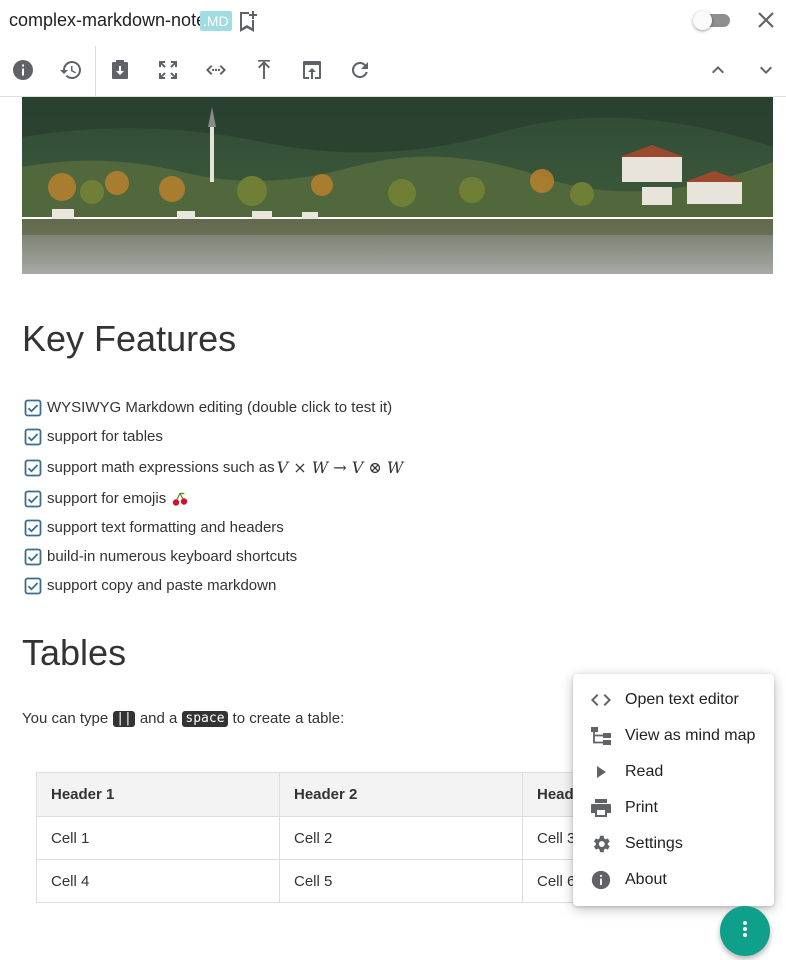 This screenshot has width=786, height=960. I want to click on table-header-cell: Header 1, so click(158, 794).